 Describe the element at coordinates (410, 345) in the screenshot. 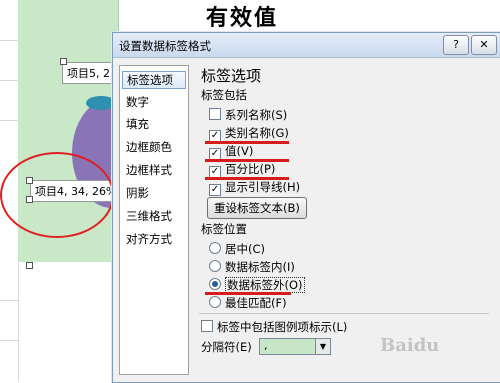

I see `watermark-logo: Baidu` at that location.